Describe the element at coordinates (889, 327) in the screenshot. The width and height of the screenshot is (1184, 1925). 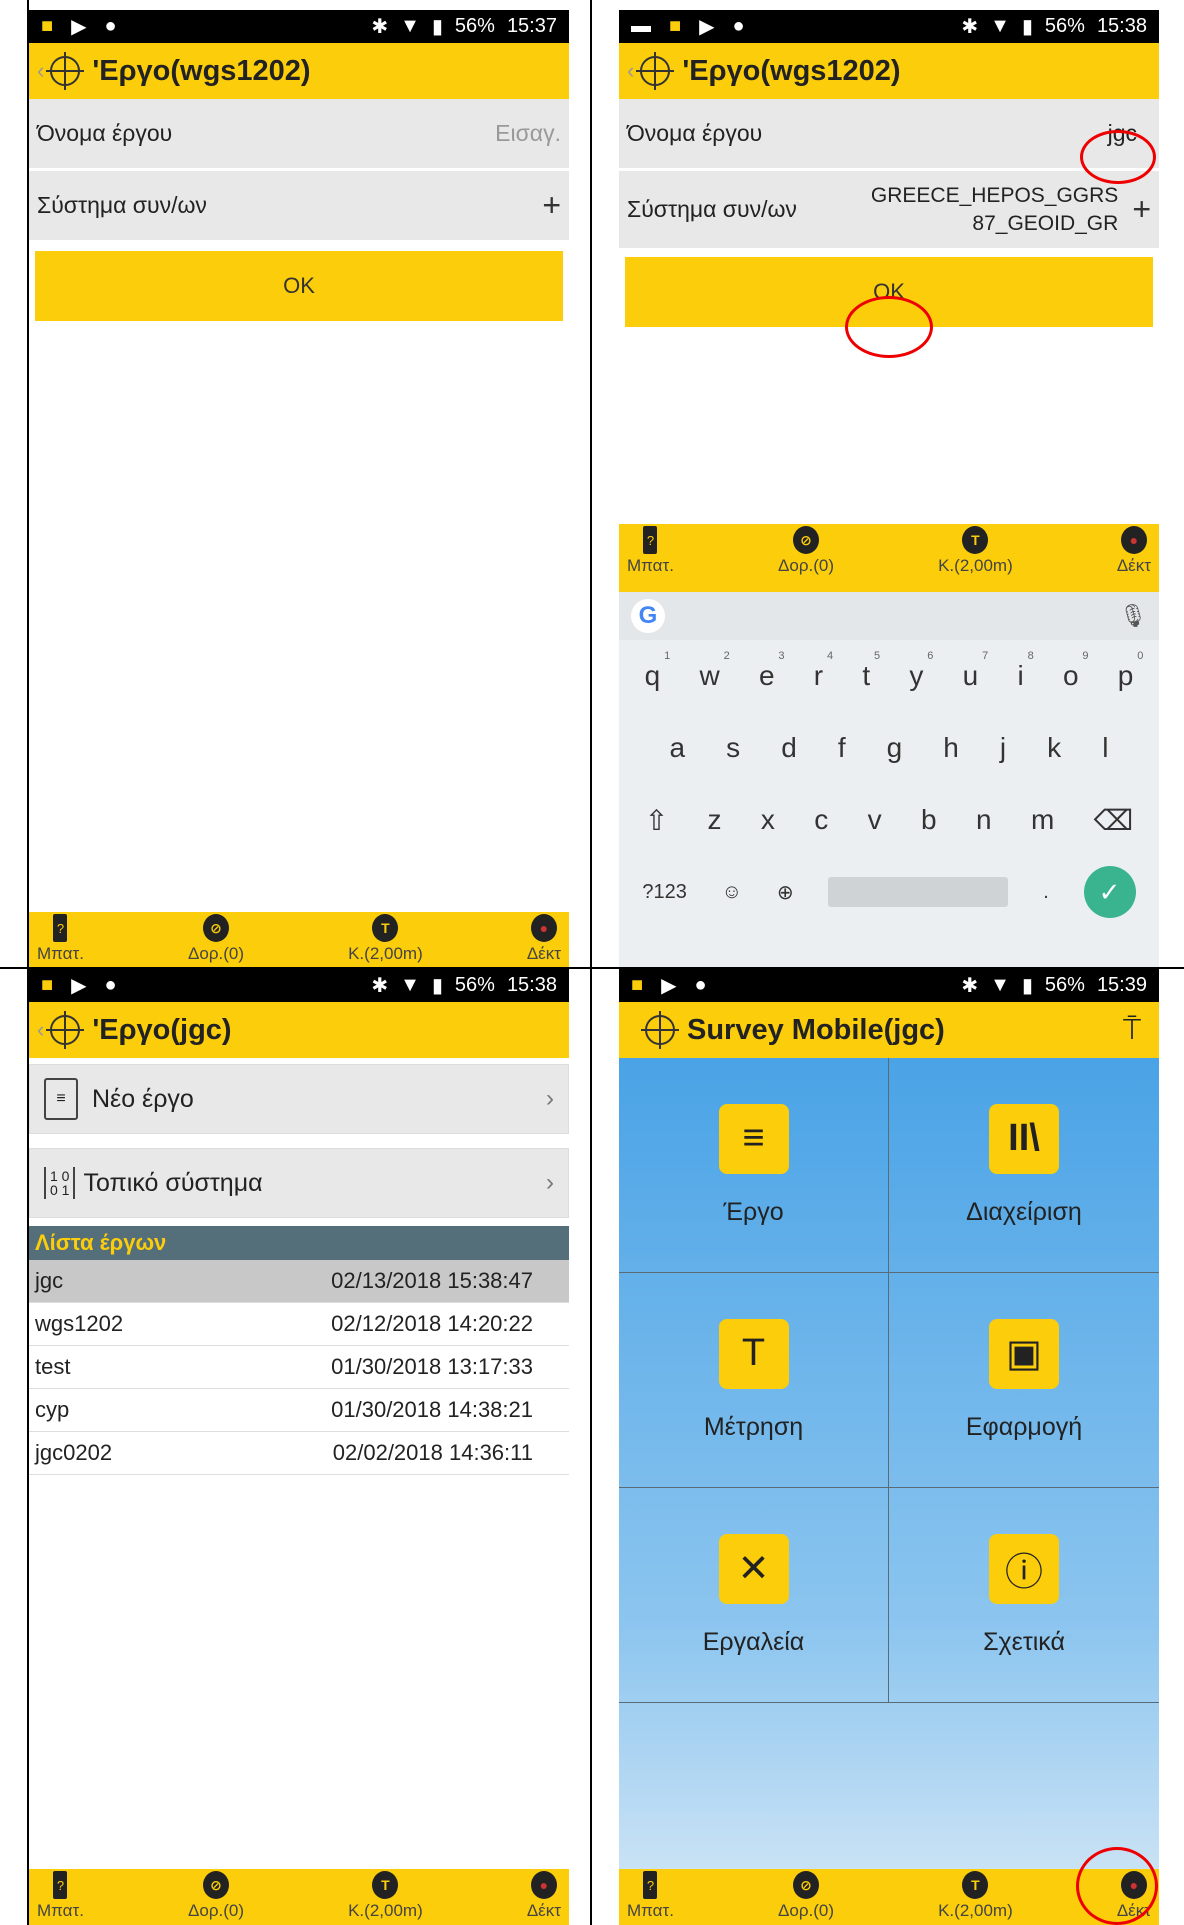
I see `highlight-ok-circle` at that location.